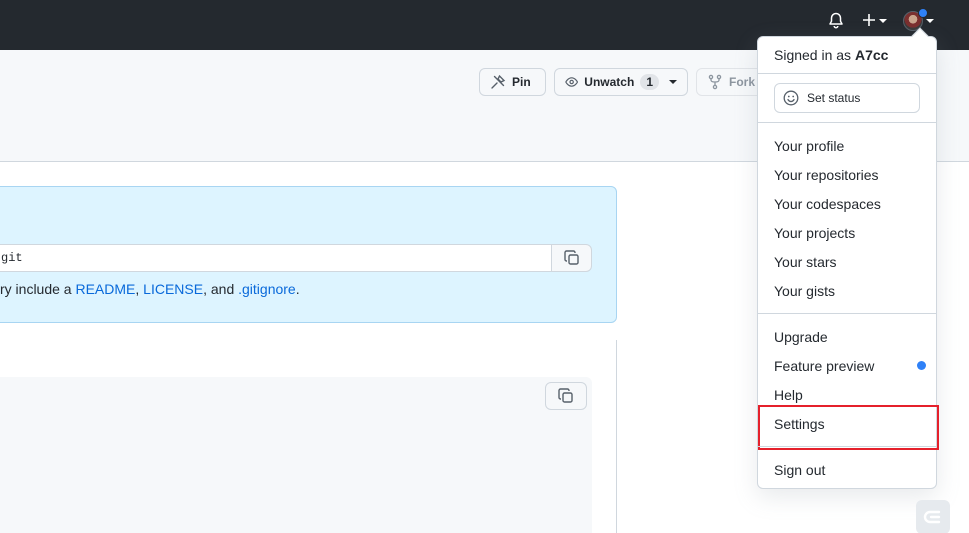  What do you see at coordinates (838, 21) in the screenshot?
I see `bell-icon` at bounding box center [838, 21].